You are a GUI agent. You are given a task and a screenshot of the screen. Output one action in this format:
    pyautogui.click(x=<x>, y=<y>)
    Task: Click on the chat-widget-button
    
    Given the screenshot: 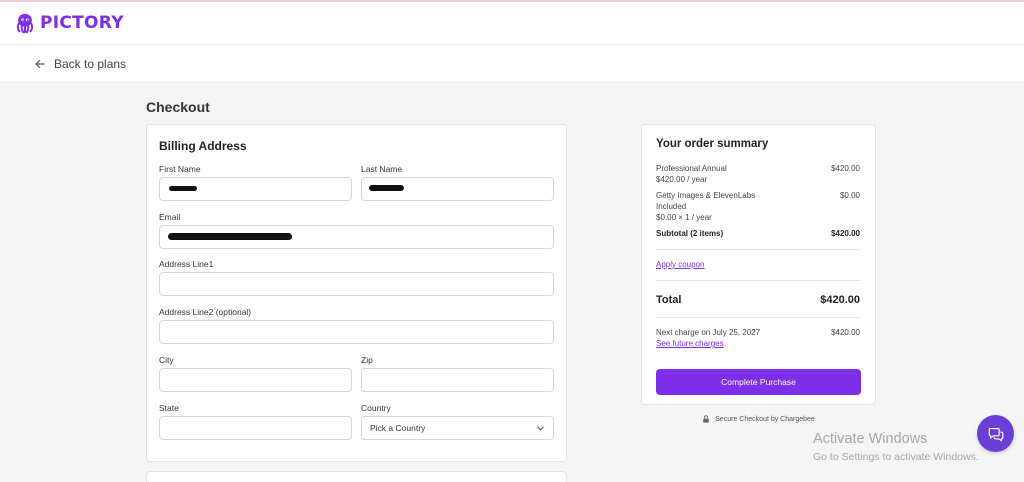 What is the action you would take?
    pyautogui.click(x=995, y=433)
    